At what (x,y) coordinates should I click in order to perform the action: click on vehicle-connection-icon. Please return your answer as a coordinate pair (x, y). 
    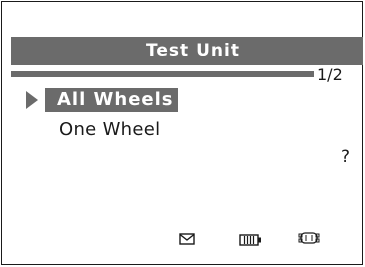
    Looking at the image, I should click on (309, 239).